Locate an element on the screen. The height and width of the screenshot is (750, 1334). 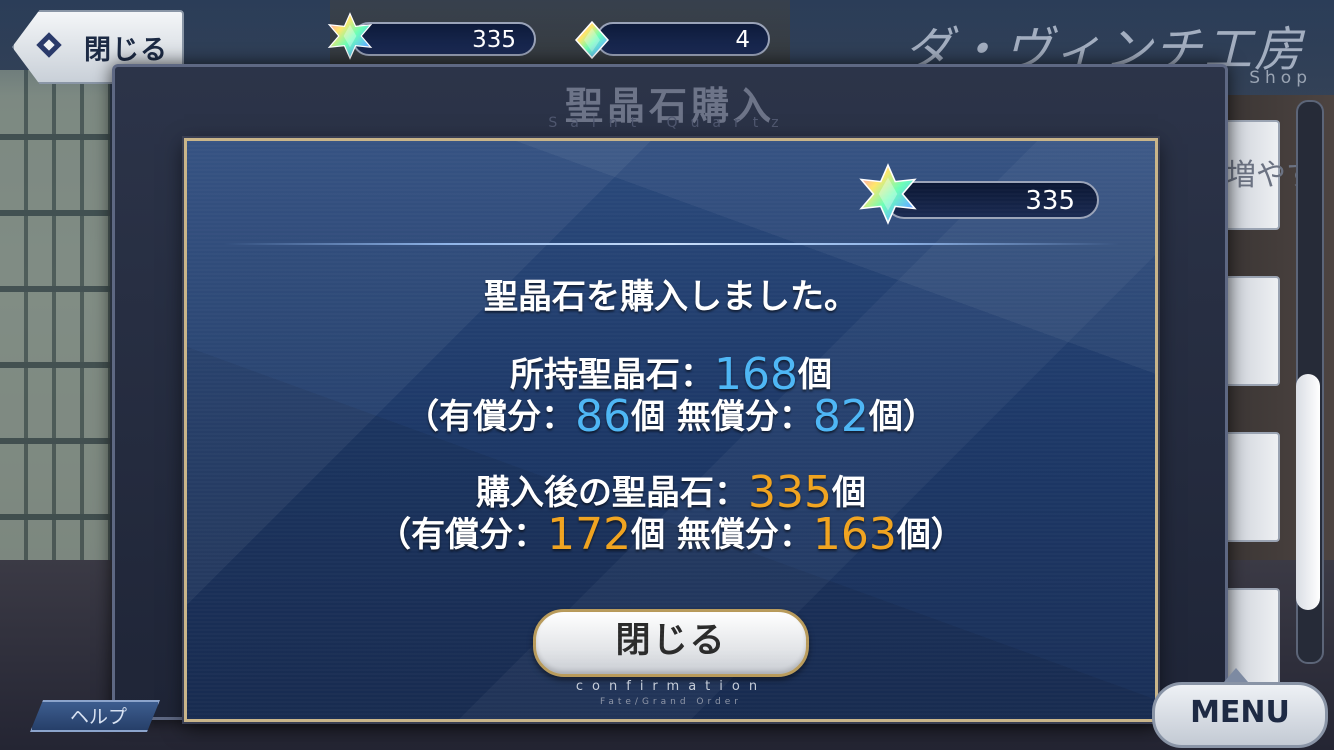
quartz-fragment-icon is located at coordinates (592, 40).